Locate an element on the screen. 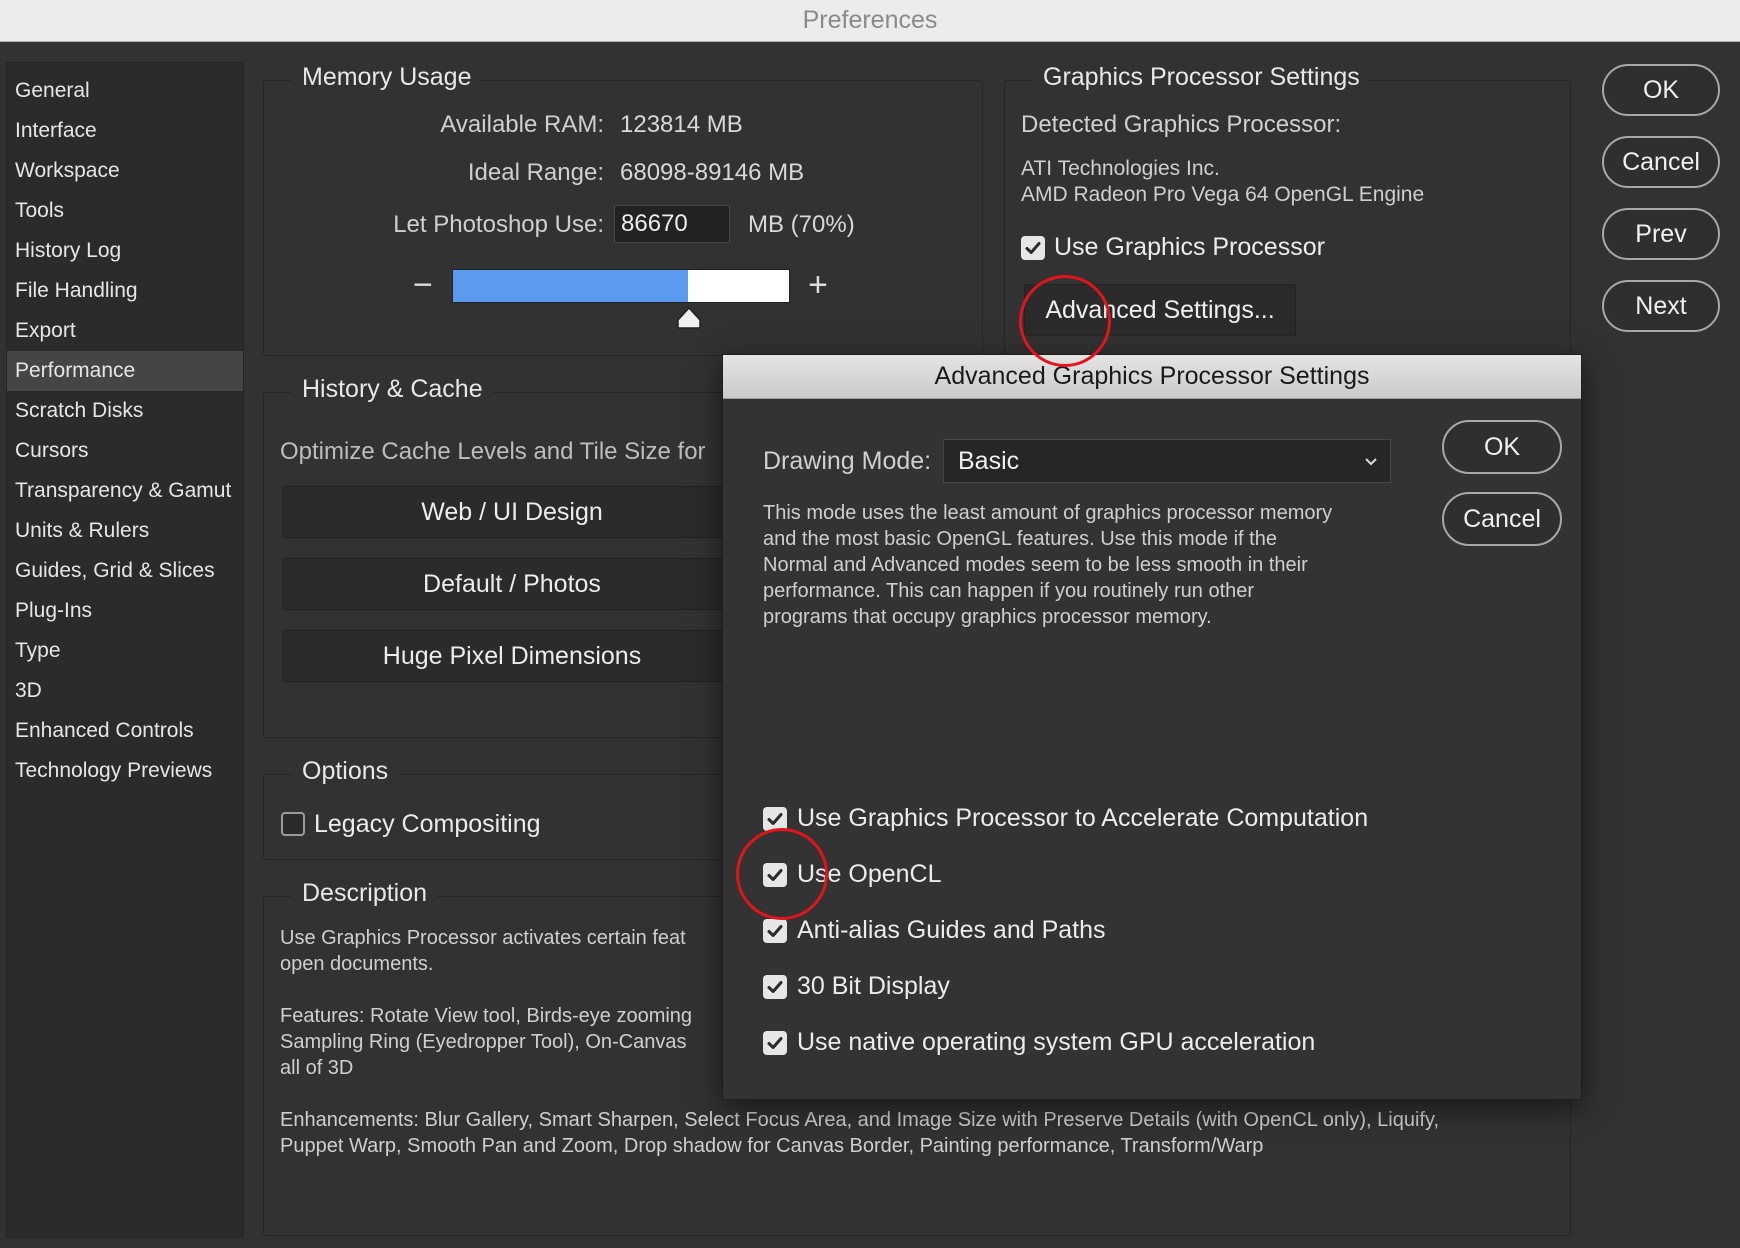 This screenshot has height=1248, width=1740. sidebar-item-enhanced-controls: Enhanced Controls is located at coordinates (125, 731).